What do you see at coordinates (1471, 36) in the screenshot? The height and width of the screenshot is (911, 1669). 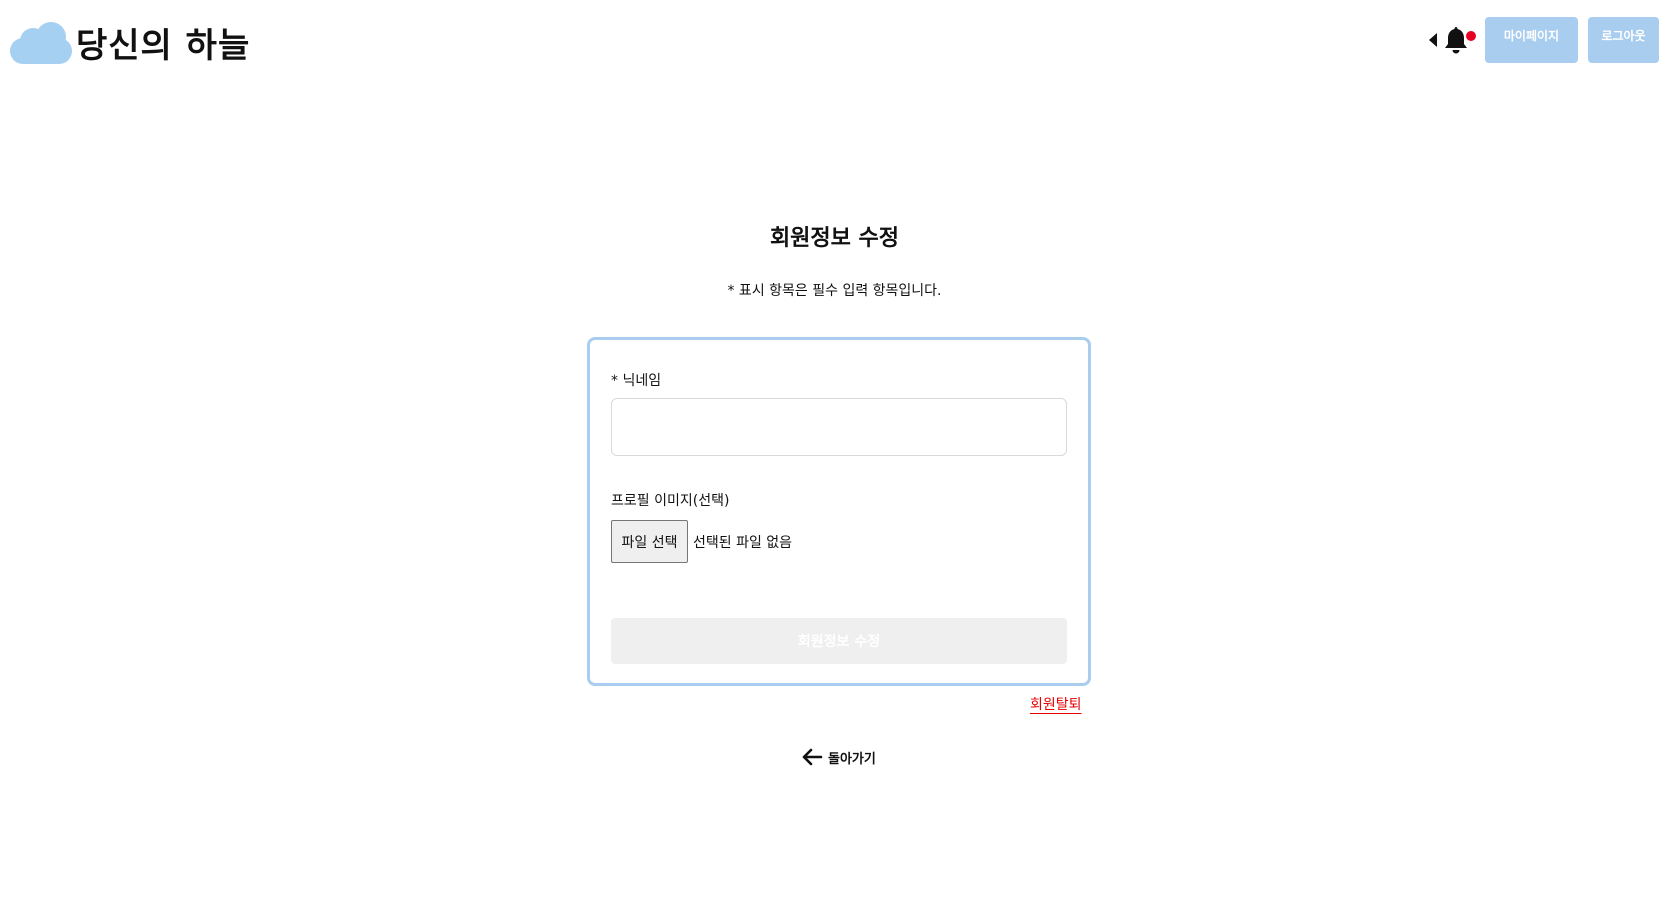 I see `notification-dot` at bounding box center [1471, 36].